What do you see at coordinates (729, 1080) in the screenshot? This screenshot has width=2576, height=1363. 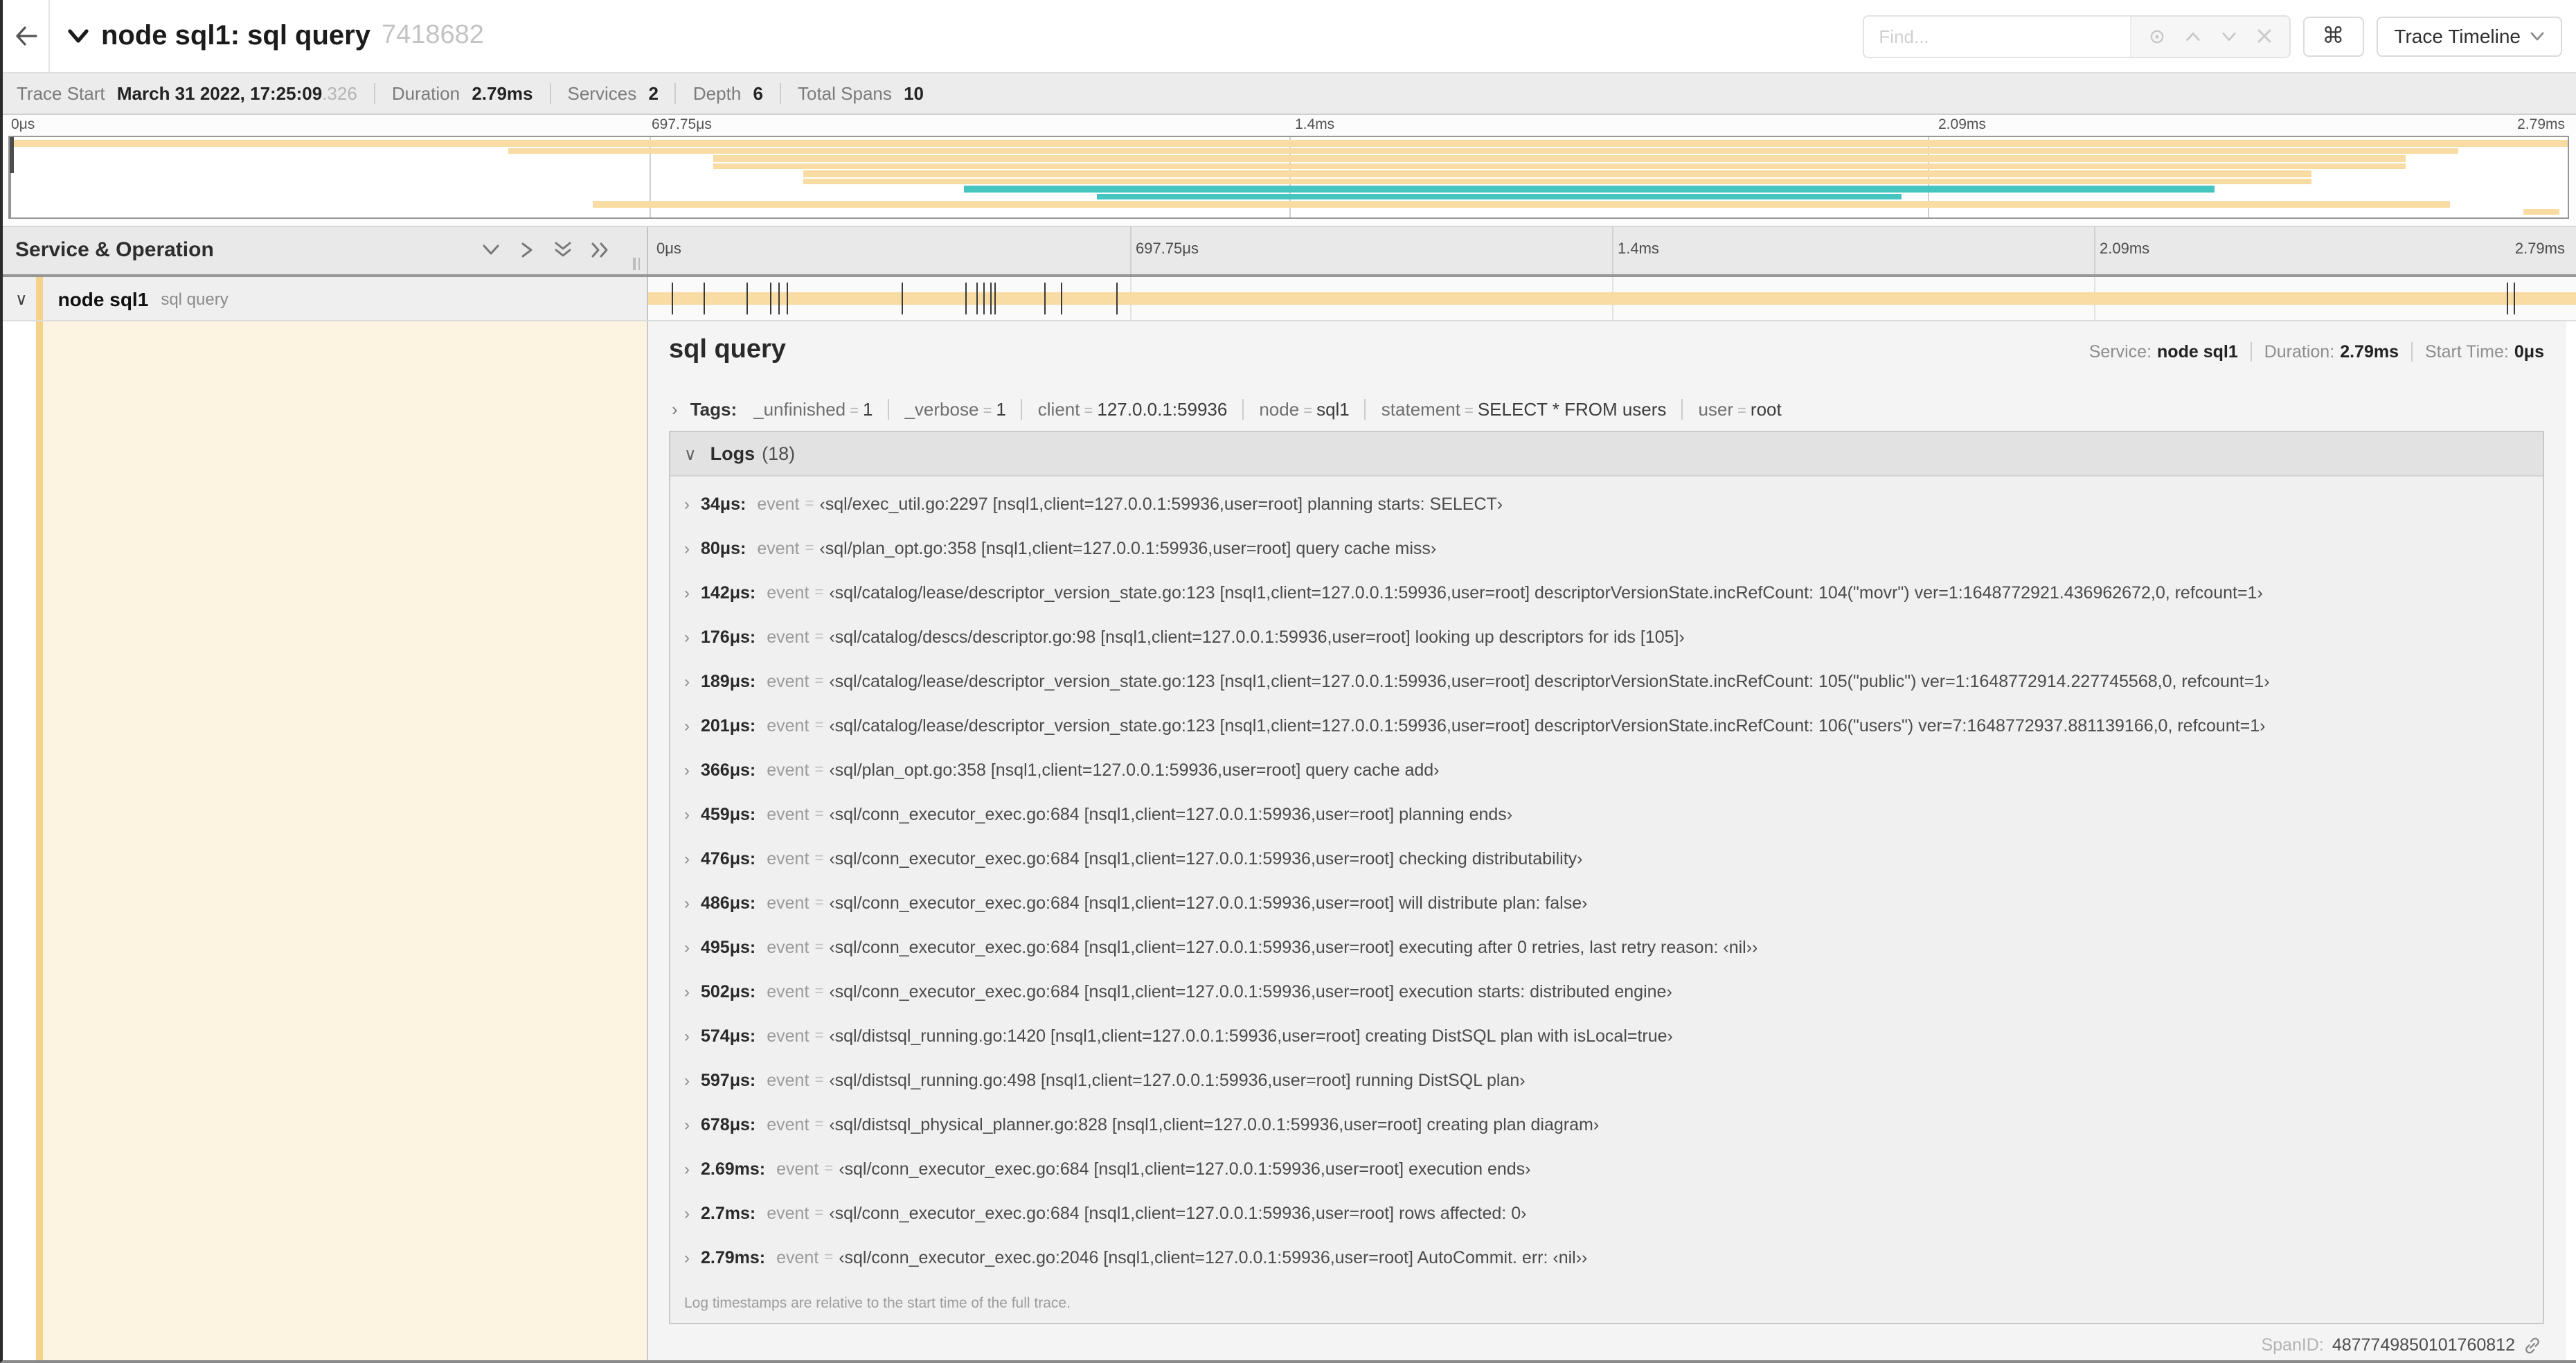 I see `log-timestamp: 597μs:` at bounding box center [729, 1080].